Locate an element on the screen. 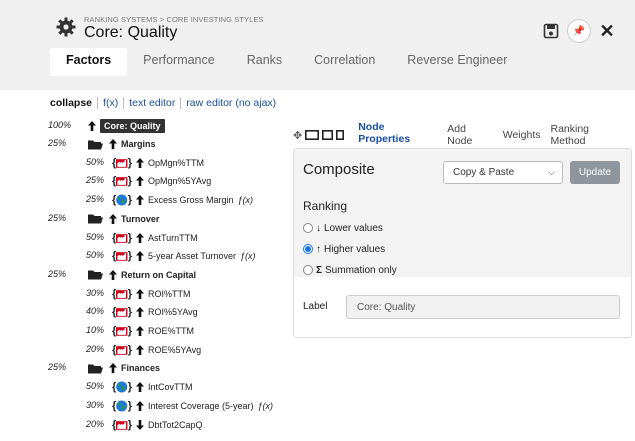 The image size is (635, 441). arrow-up-icon: ↑ is located at coordinates (318, 249).